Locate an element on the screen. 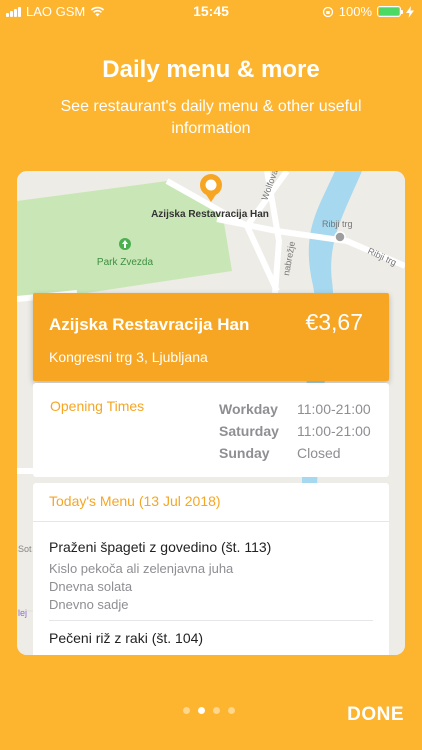 The image size is (422, 750). opening-times-title: Opening Times is located at coordinates (97, 406).